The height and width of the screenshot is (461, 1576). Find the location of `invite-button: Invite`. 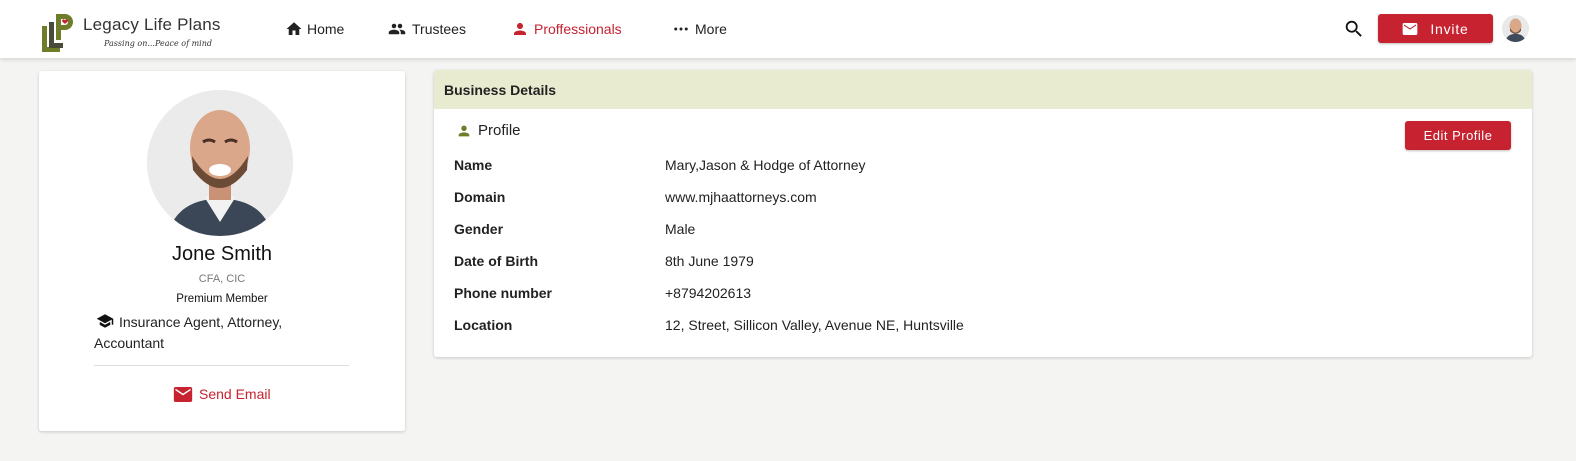

invite-button: Invite is located at coordinates (1435, 28).